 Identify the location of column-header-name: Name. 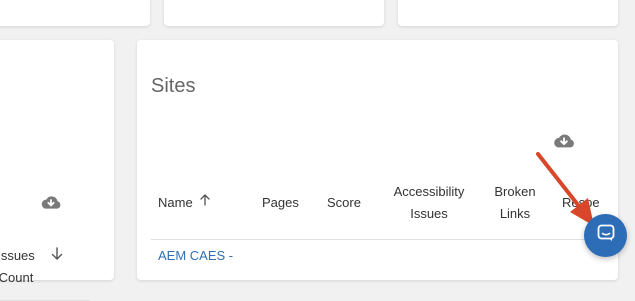
(184, 203).